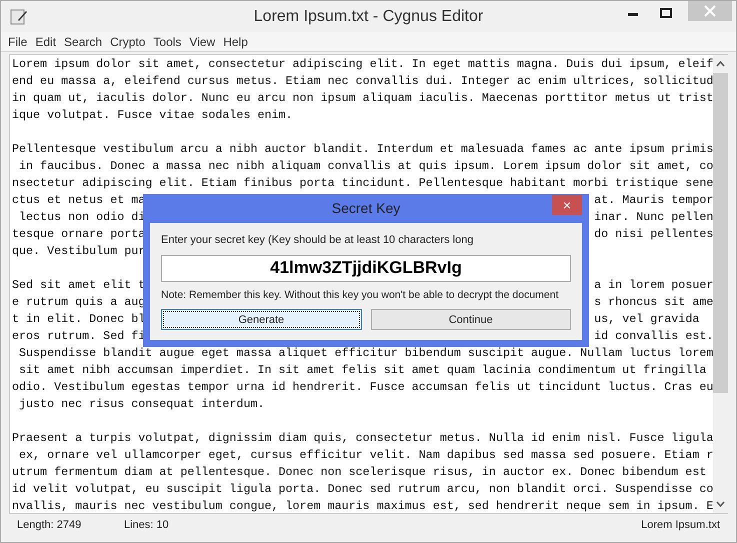 This screenshot has height=543, width=737. What do you see at coordinates (261, 319) in the screenshot?
I see `dialog-button: Generate` at bounding box center [261, 319].